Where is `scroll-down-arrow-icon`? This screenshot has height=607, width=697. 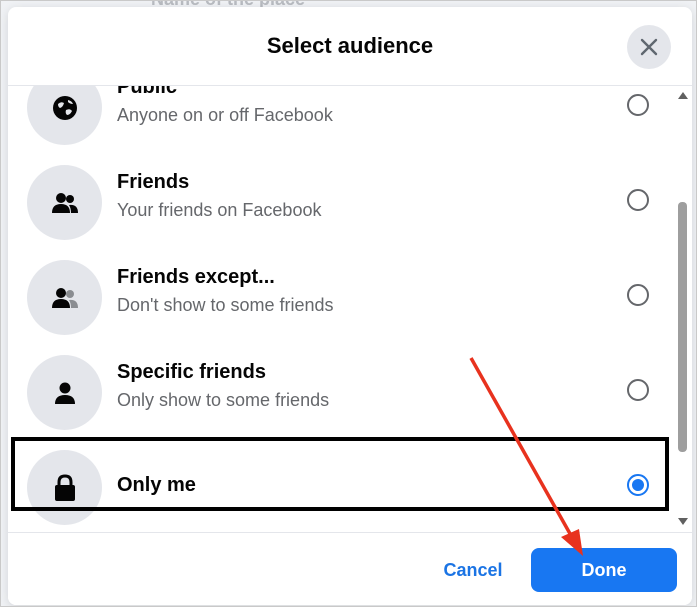 scroll-down-arrow-icon is located at coordinates (683, 521).